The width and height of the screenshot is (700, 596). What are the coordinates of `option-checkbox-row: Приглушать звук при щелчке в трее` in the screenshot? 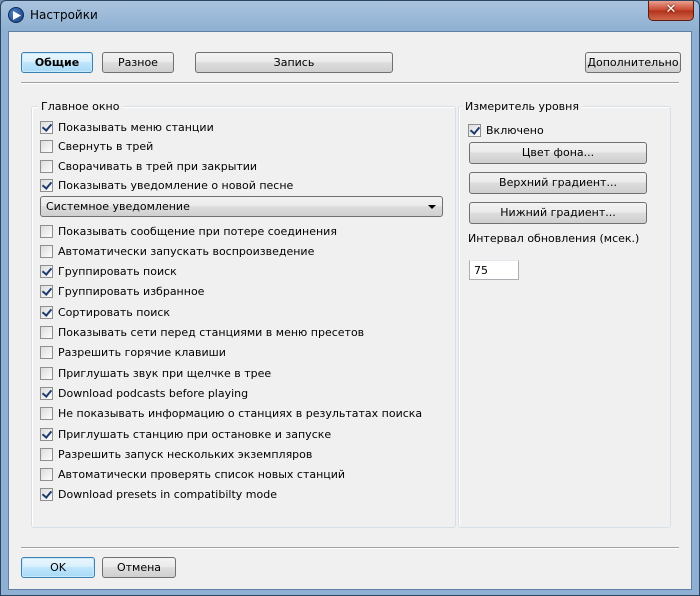 It's located at (155, 373).